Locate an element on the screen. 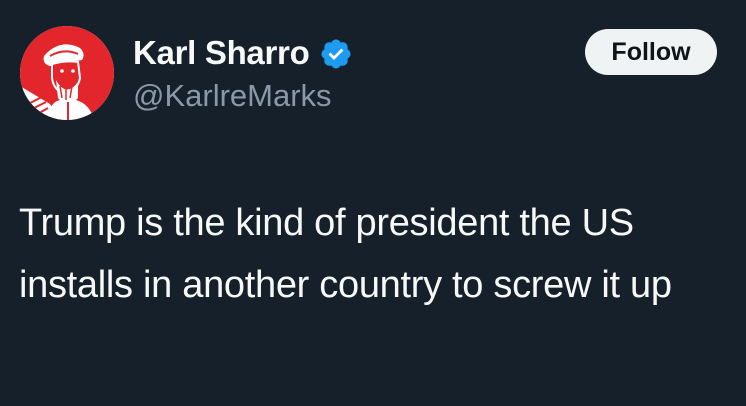  follow-button: Follow is located at coordinates (651, 52).